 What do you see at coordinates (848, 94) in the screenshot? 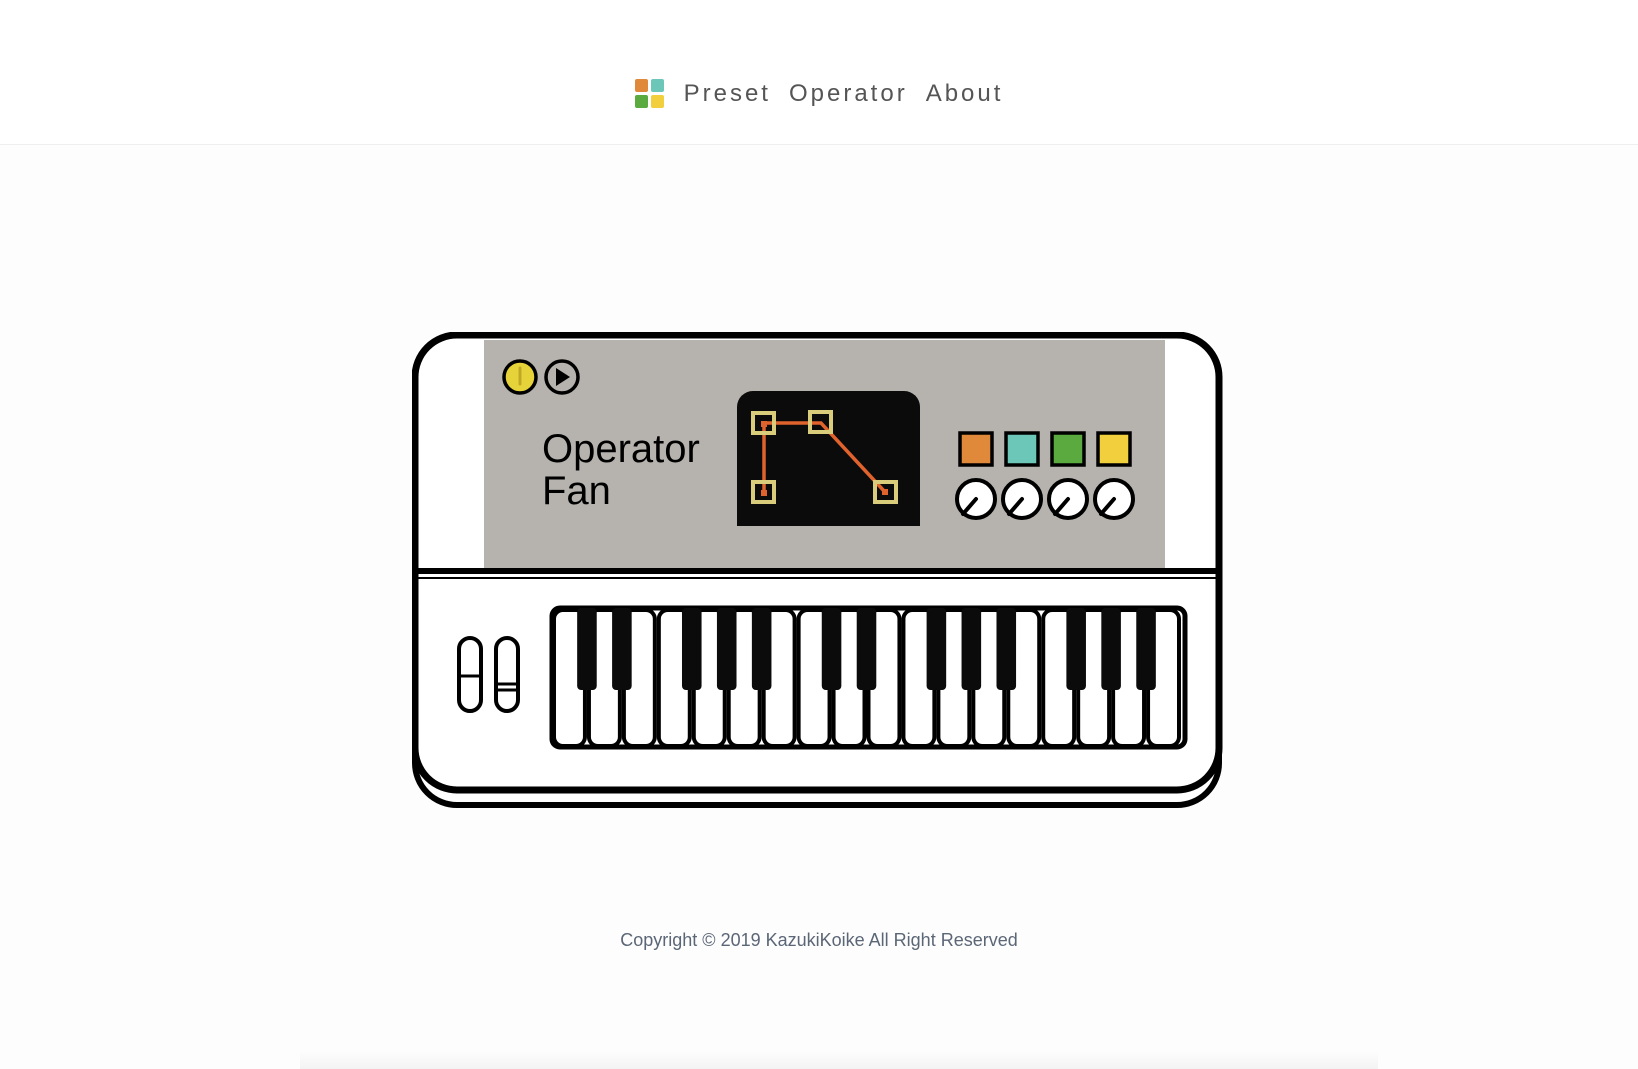
I see `nav-link-operator: Operator` at bounding box center [848, 94].